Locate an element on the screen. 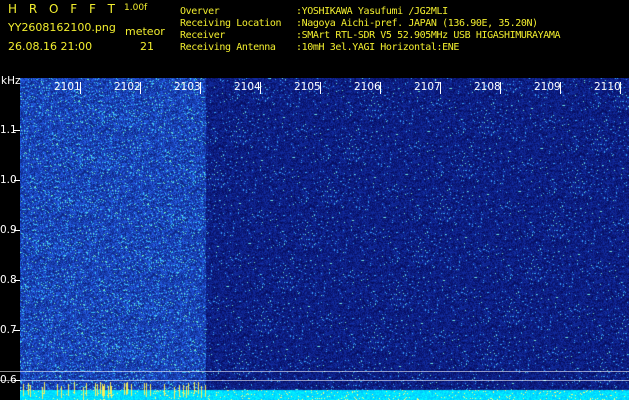  x-tick-label: 2105 is located at coordinates (307, 87).